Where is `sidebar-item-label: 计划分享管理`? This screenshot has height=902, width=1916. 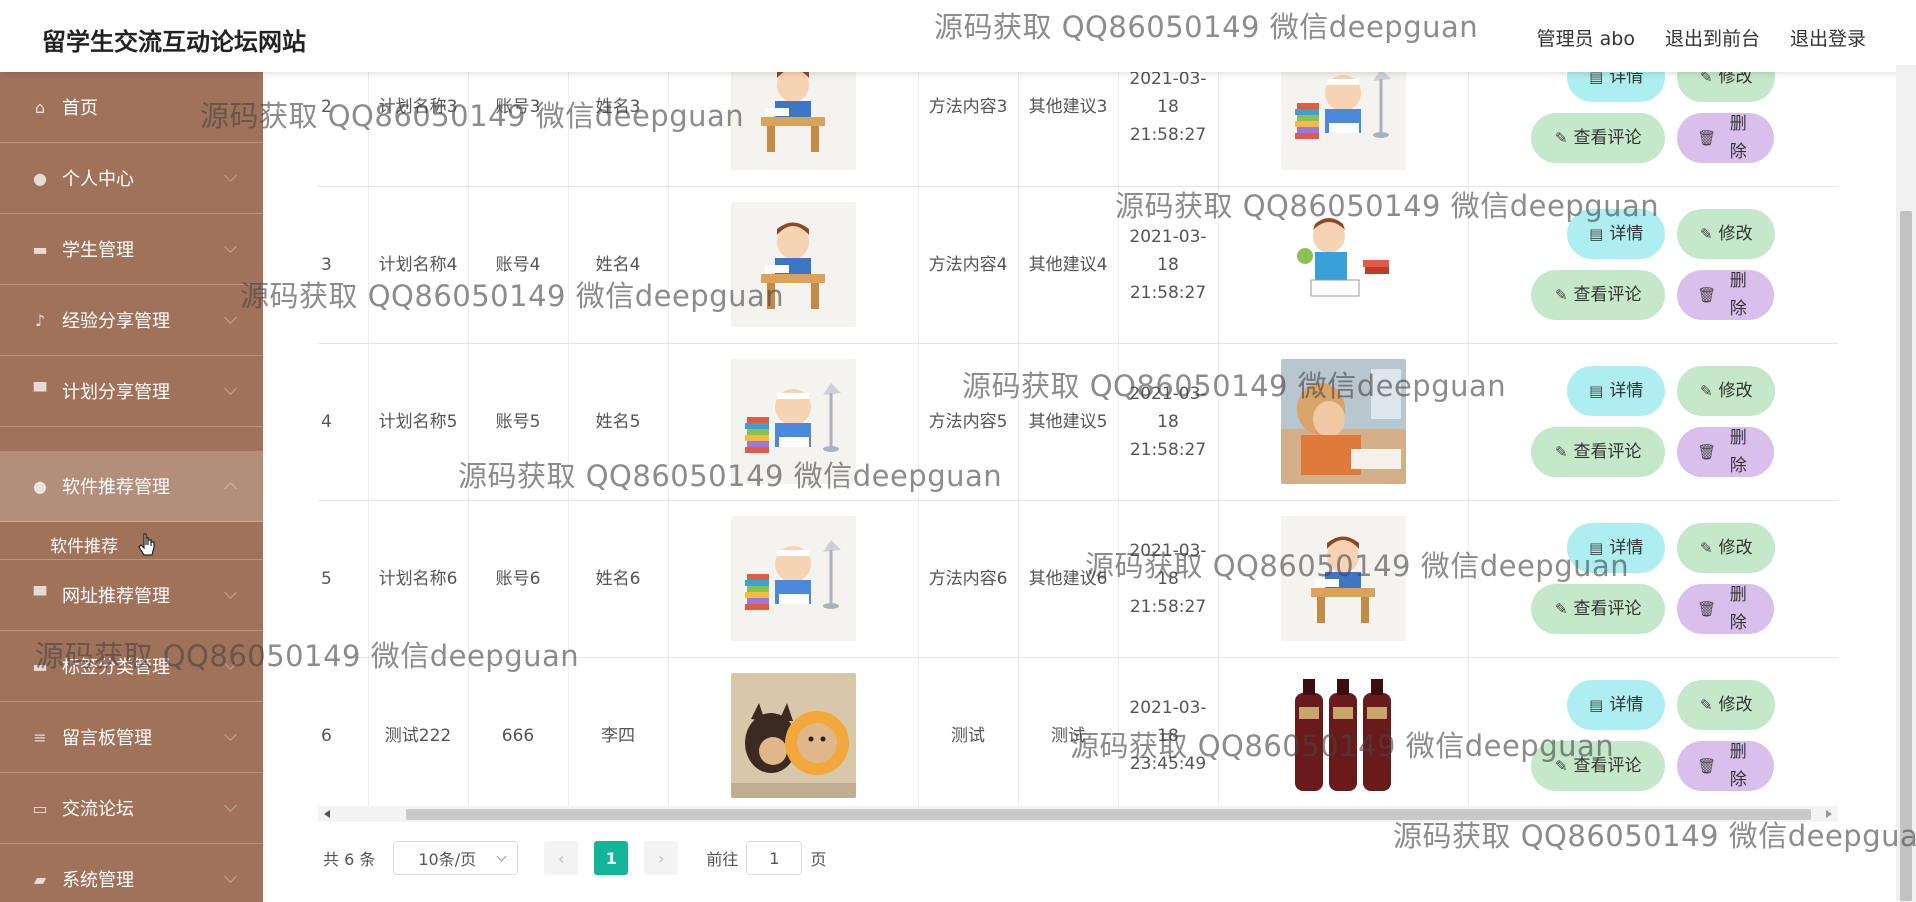
sidebar-item-label: 计划分享管理 is located at coordinates (116, 392).